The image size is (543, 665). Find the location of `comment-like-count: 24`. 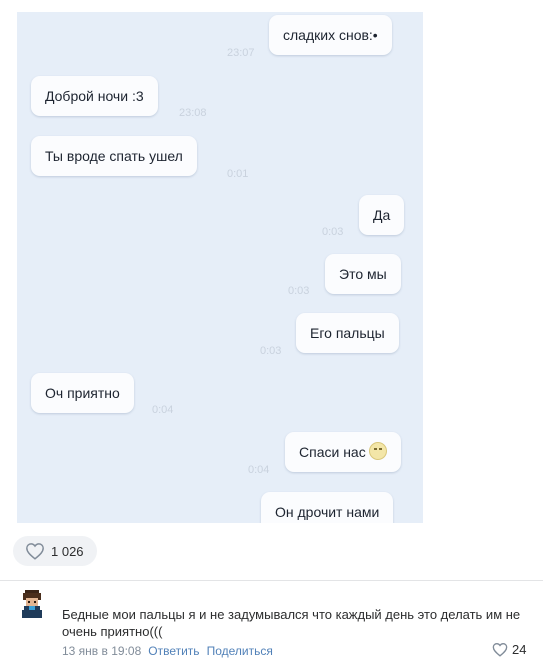

comment-like-count: 24 is located at coordinates (519, 649).